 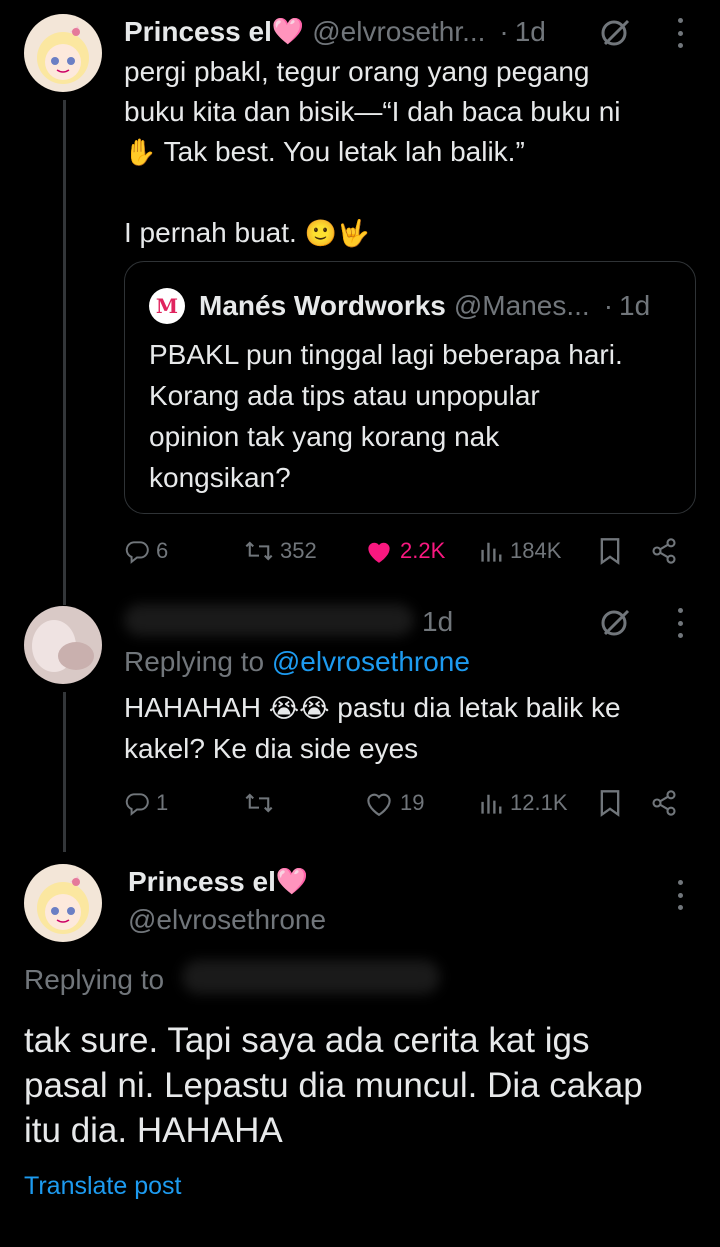 I want to click on like-button: 2.2K, so click(x=404, y=551).